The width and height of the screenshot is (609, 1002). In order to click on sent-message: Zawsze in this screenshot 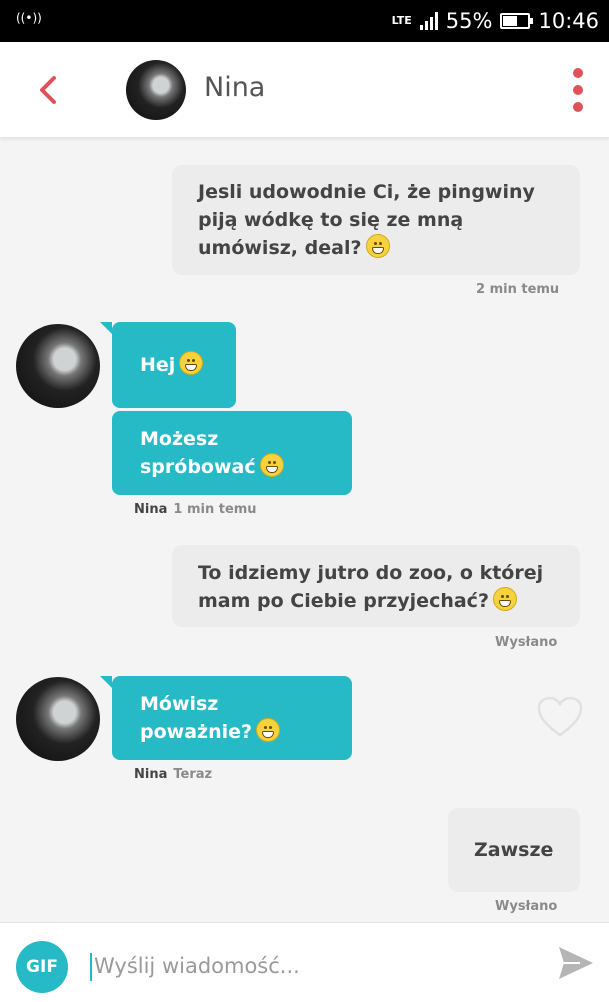, I will do `click(514, 850)`.